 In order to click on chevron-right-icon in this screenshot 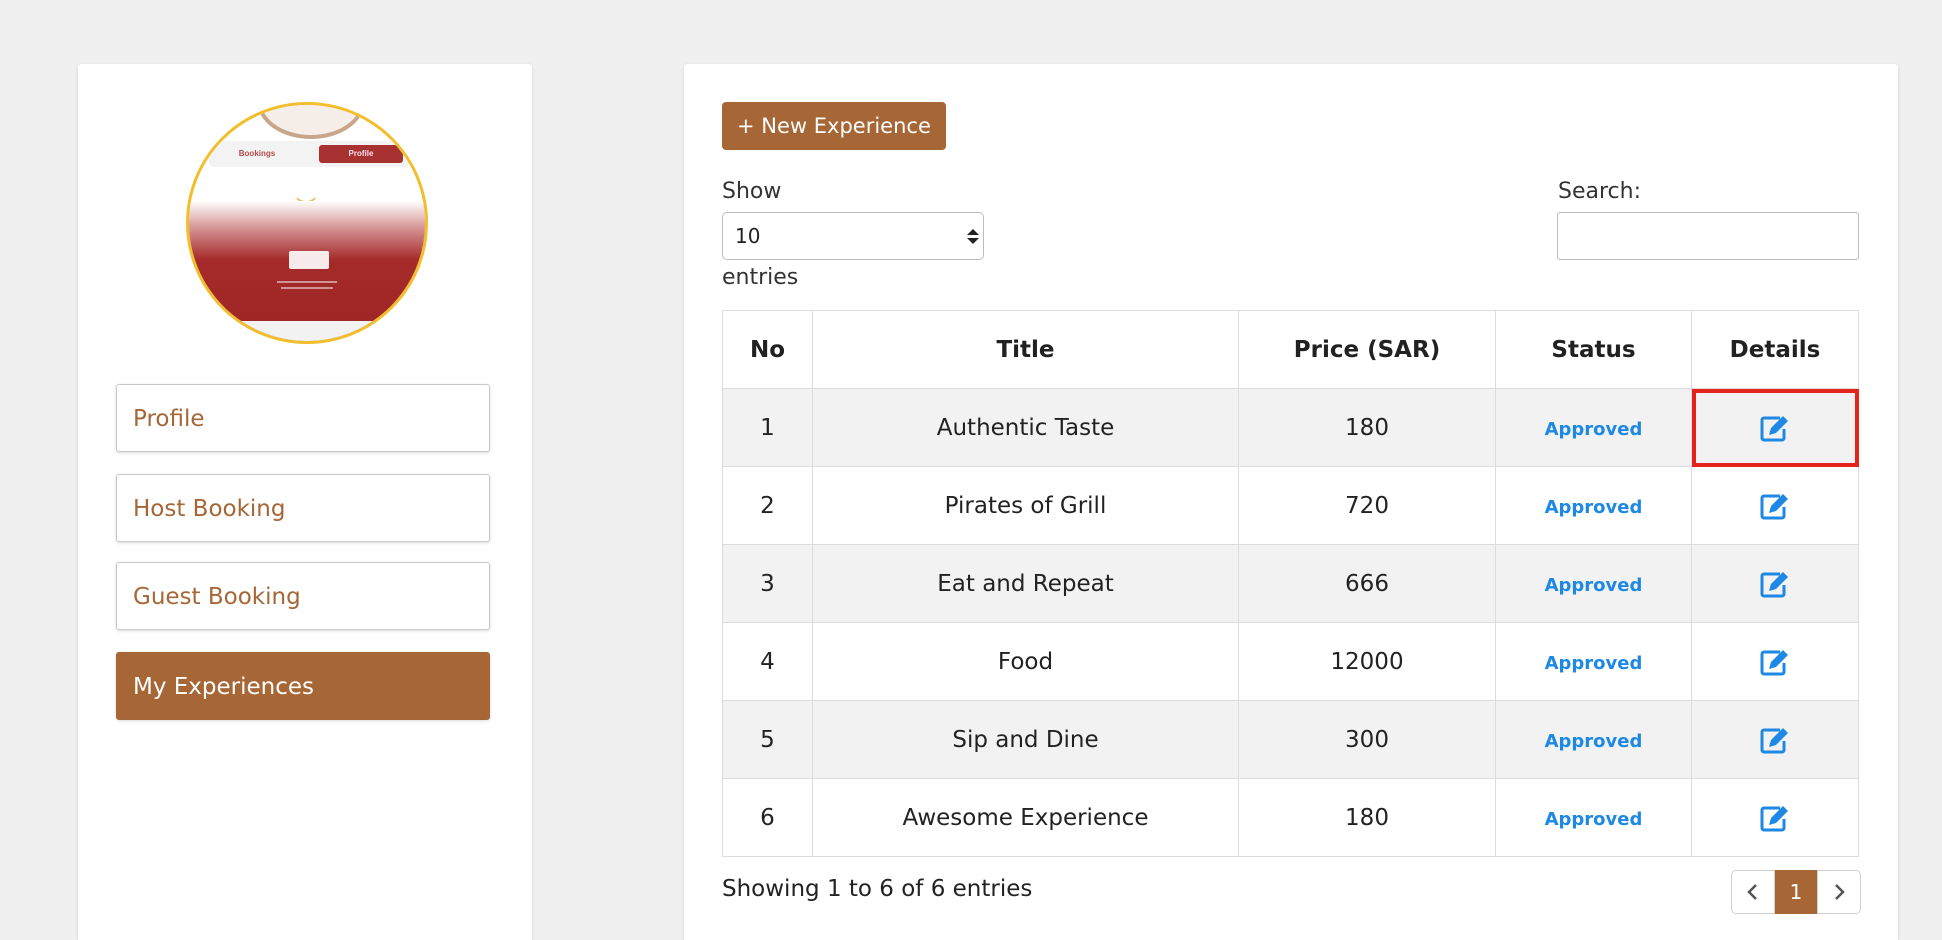, I will do `click(1840, 892)`.